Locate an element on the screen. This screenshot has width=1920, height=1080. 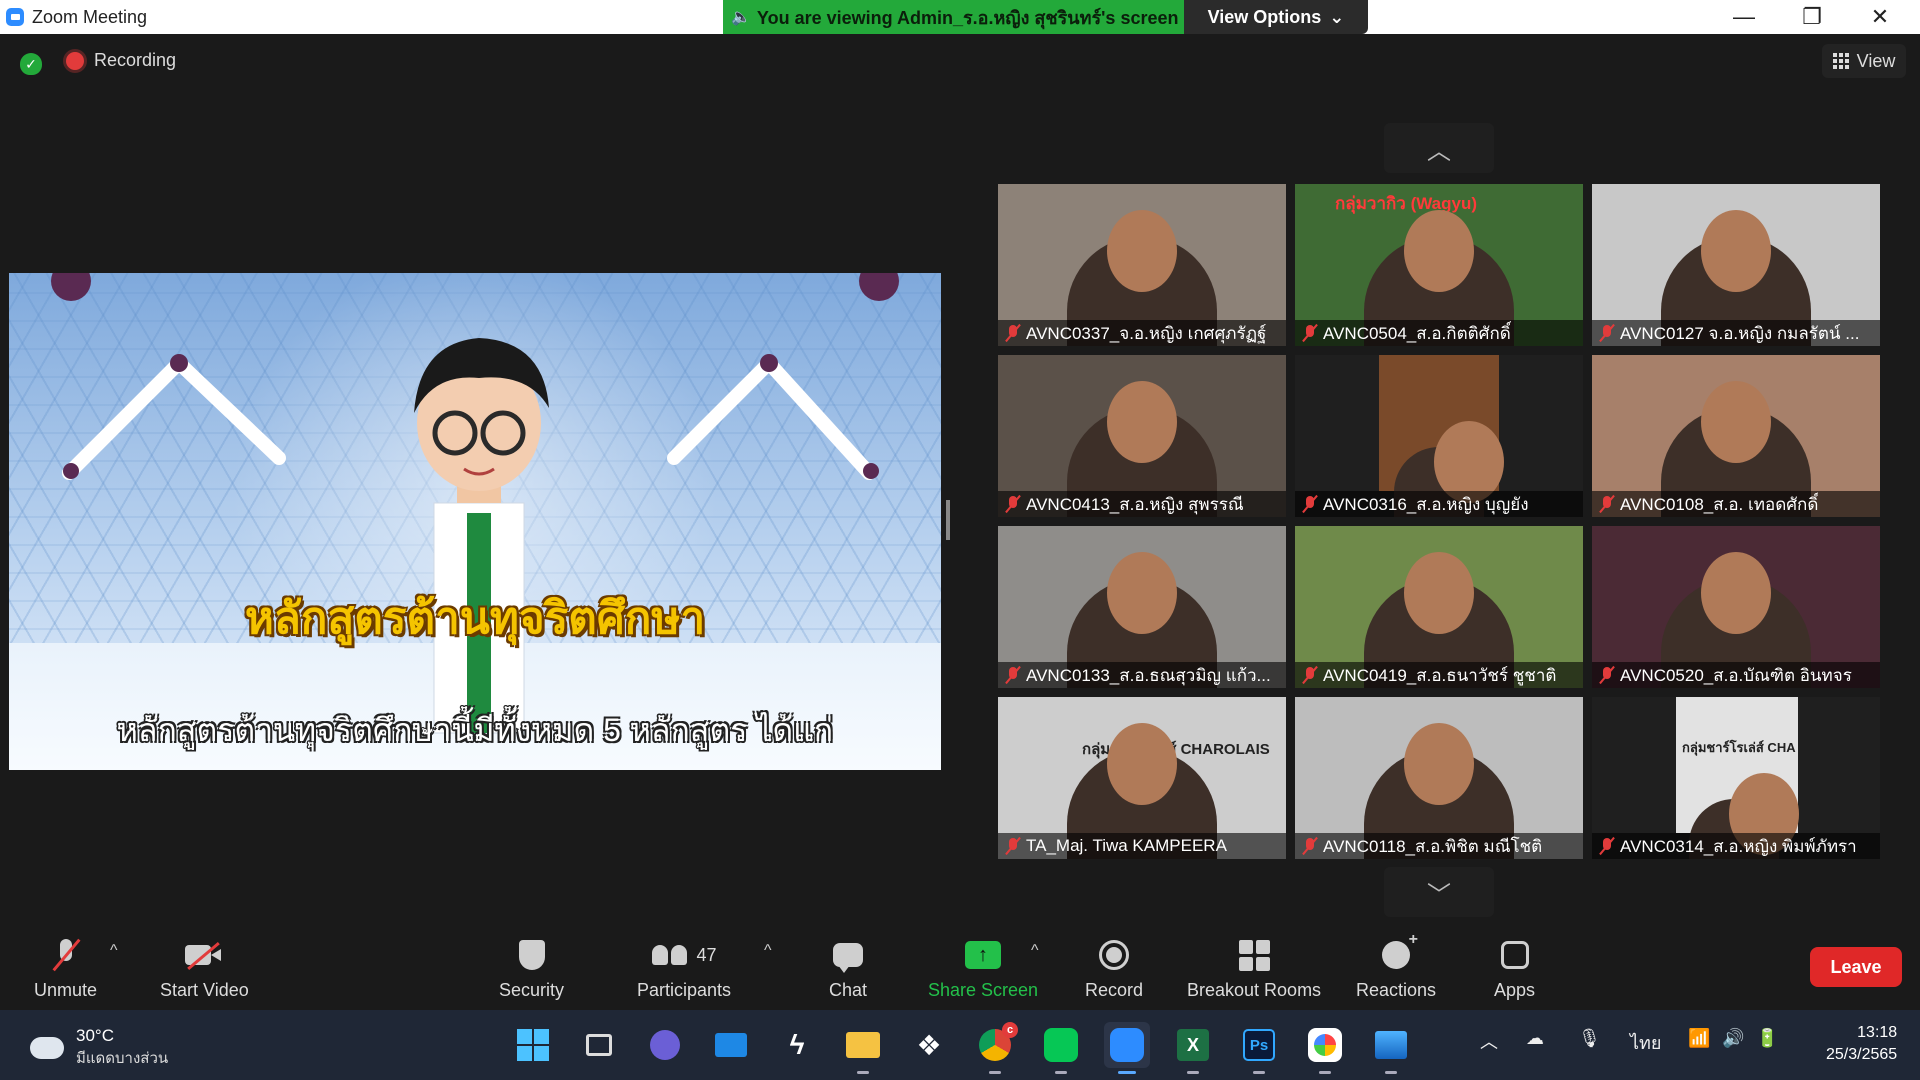
chevron-down-icon: ⌄ is located at coordinates (1337, 16).